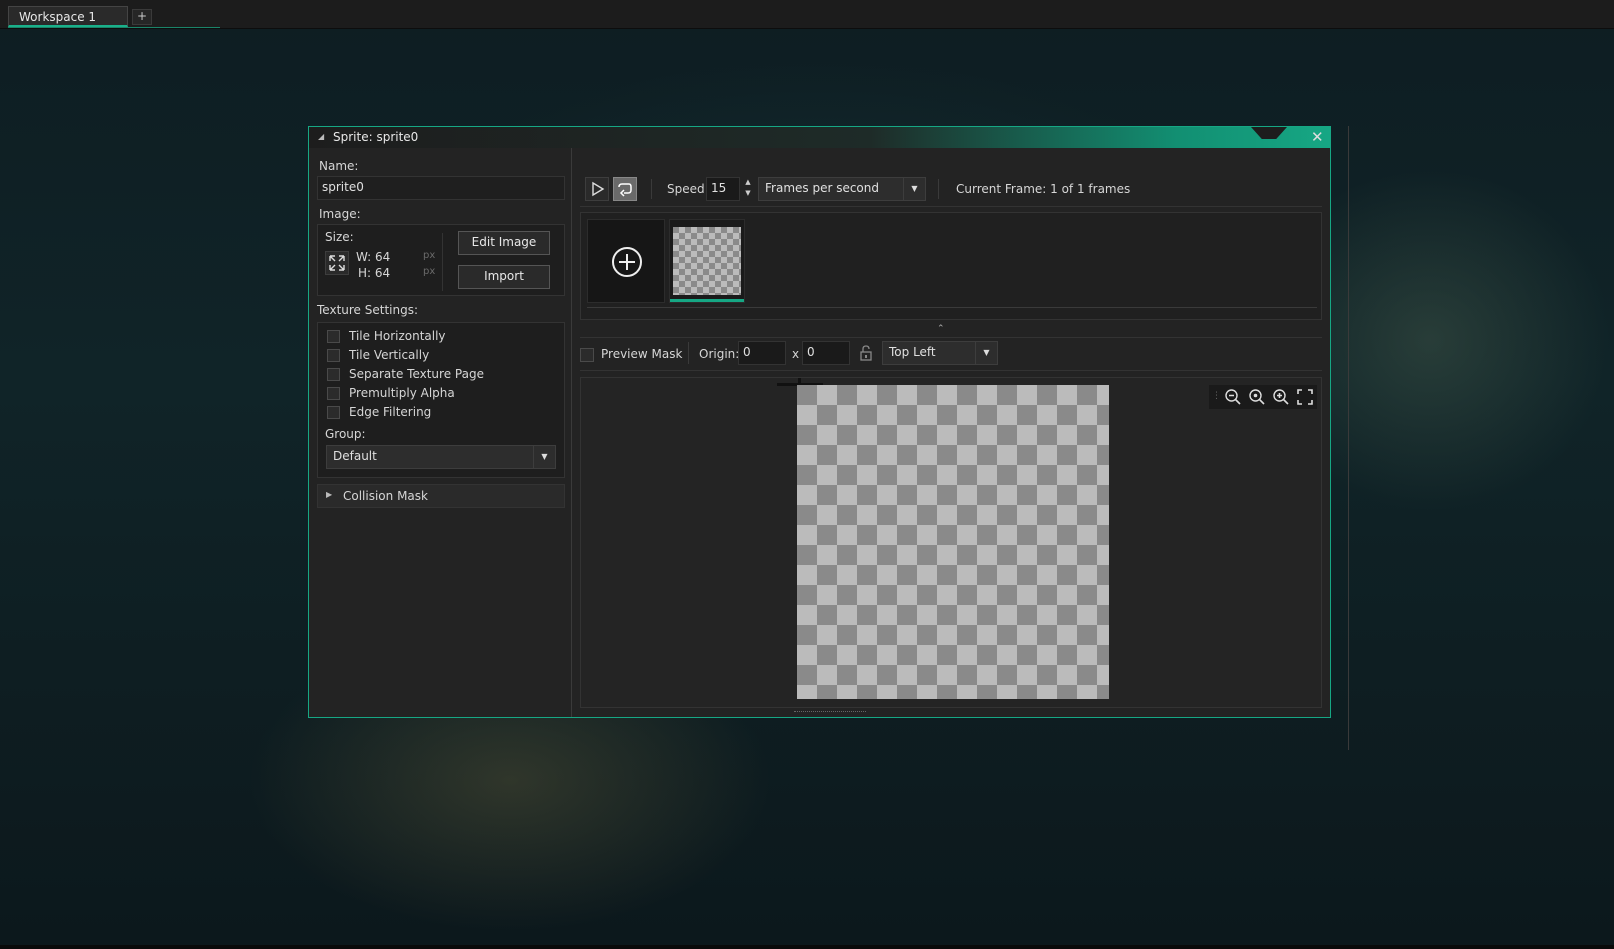 The height and width of the screenshot is (949, 1614). Describe the element at coordinates (142, 17) in the screenshot. I see `add-workspace-button: +` at that location.